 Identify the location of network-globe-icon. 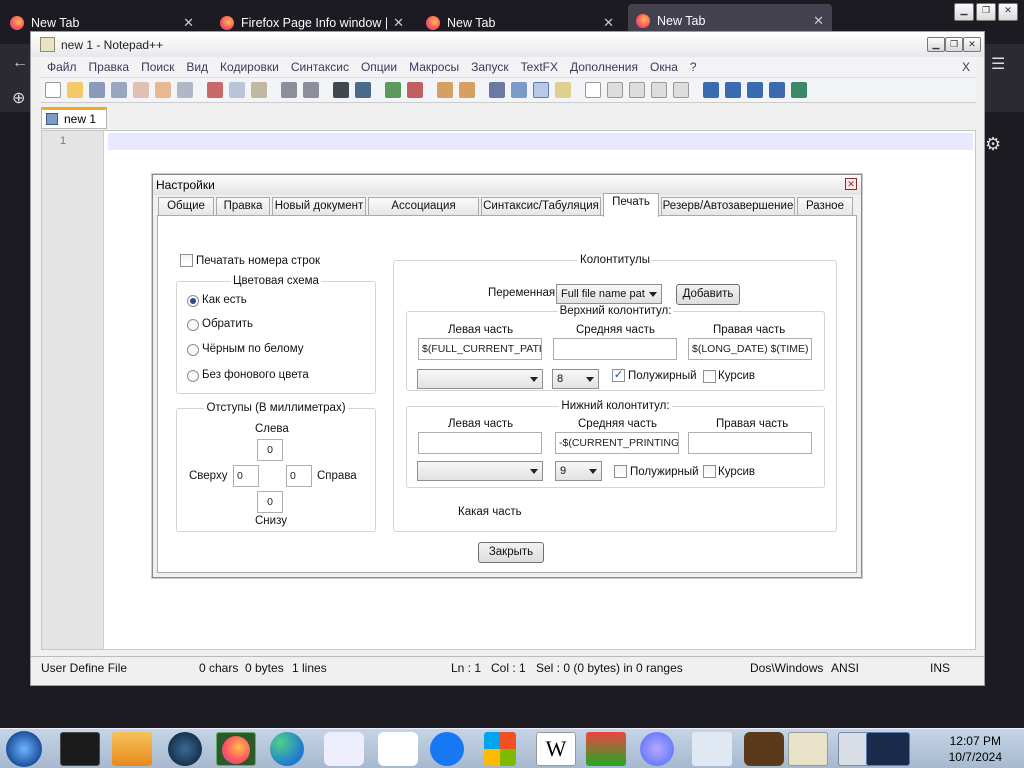
(185, 749).